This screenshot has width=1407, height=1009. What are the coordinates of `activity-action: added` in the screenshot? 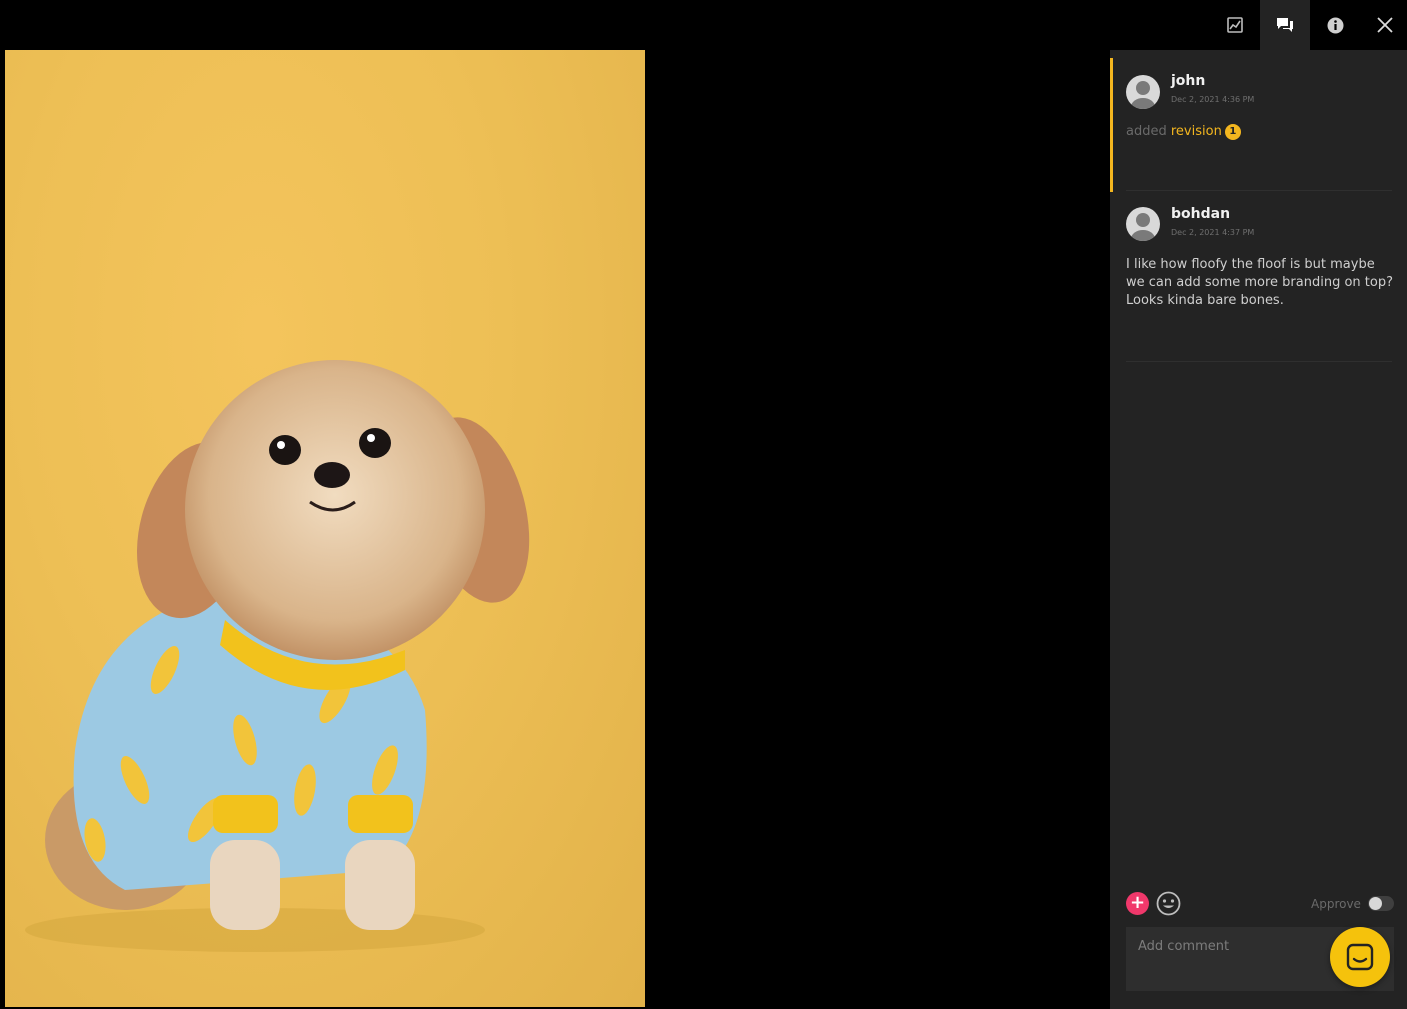 It's located at (1146, 131).